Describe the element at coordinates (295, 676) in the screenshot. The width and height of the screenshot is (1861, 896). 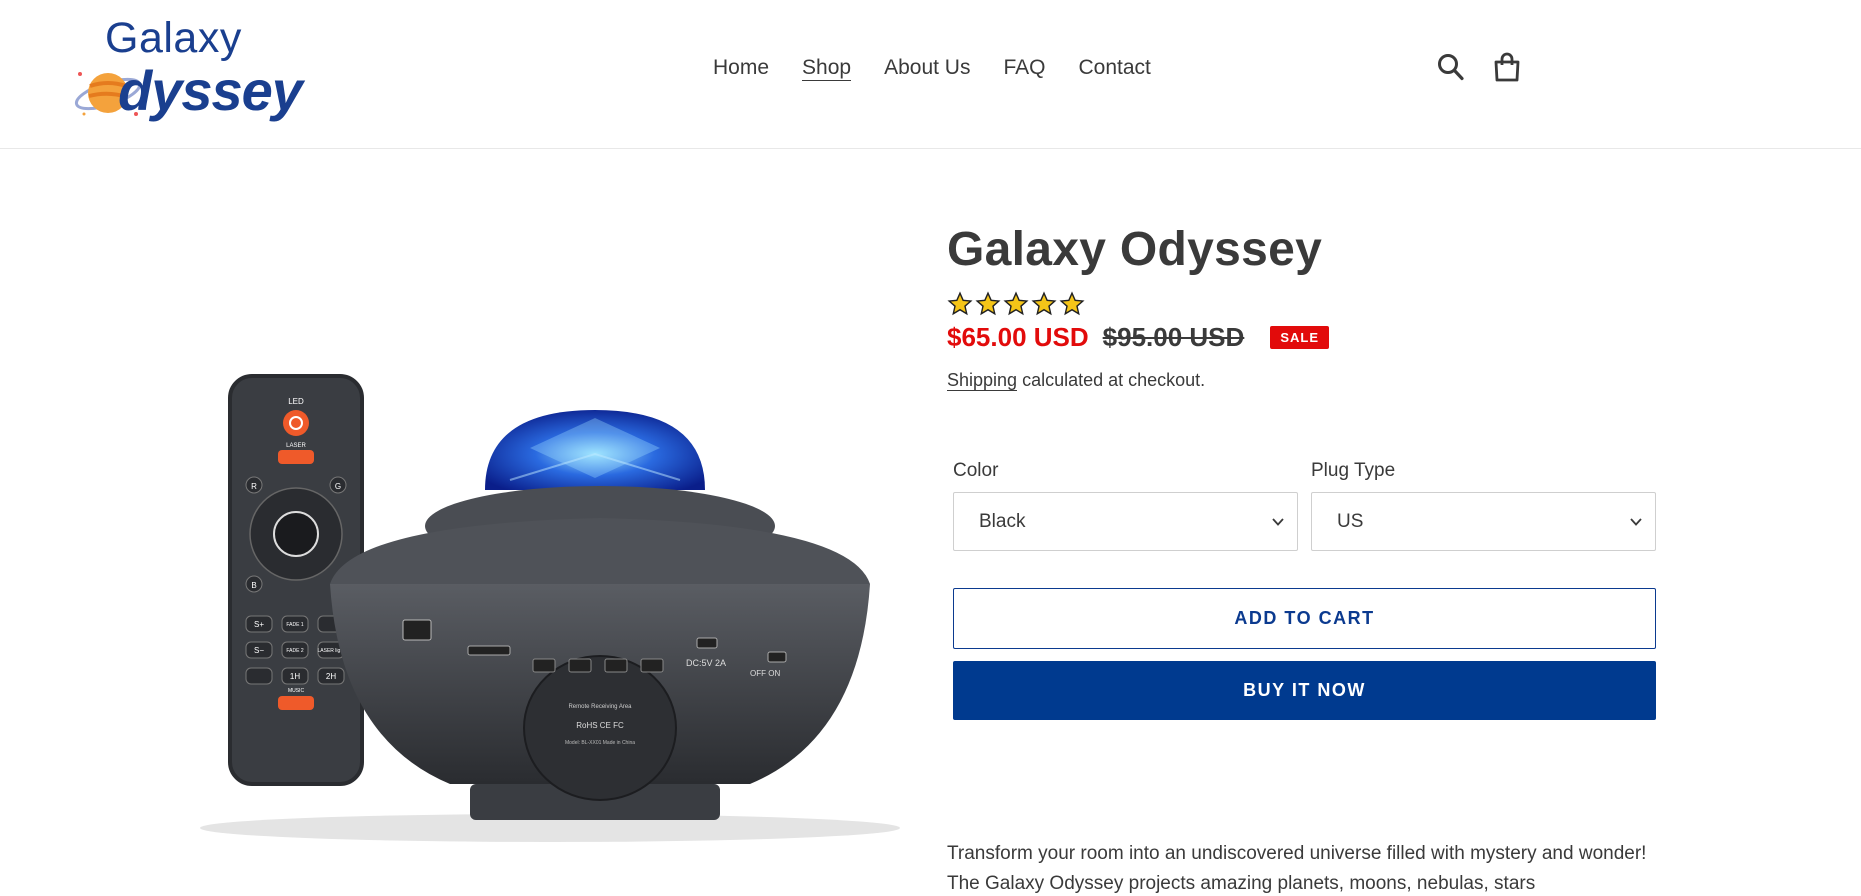
I see `svg-text: 1H` at that location.